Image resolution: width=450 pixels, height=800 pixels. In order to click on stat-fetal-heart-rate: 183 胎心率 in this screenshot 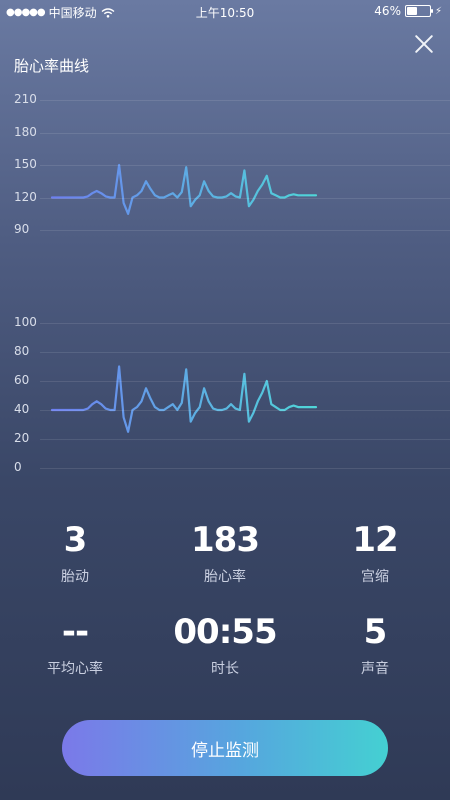, I will do `click(225, 553)`.